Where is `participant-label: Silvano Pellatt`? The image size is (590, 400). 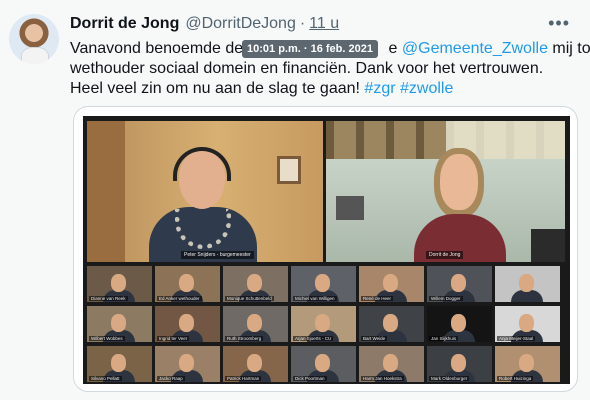
participant-label: Silvano Pellatt is located at coordinates (105, 378).